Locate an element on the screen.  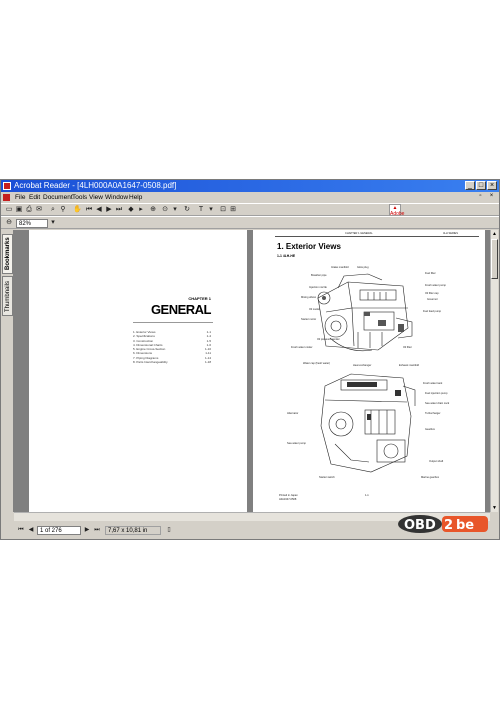
callout-label: Turbocharger is located at coordinates (433, 413).